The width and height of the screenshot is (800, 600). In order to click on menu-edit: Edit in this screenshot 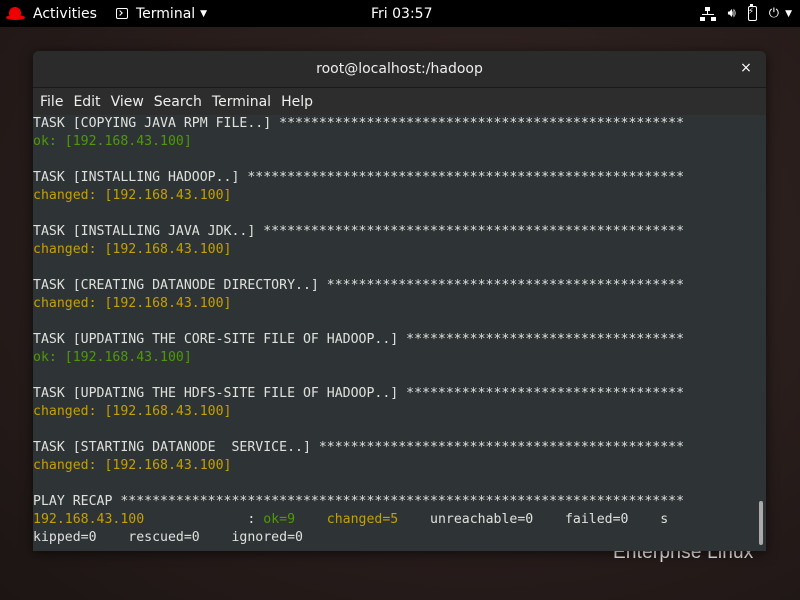, I will do `click(89, 102)`.